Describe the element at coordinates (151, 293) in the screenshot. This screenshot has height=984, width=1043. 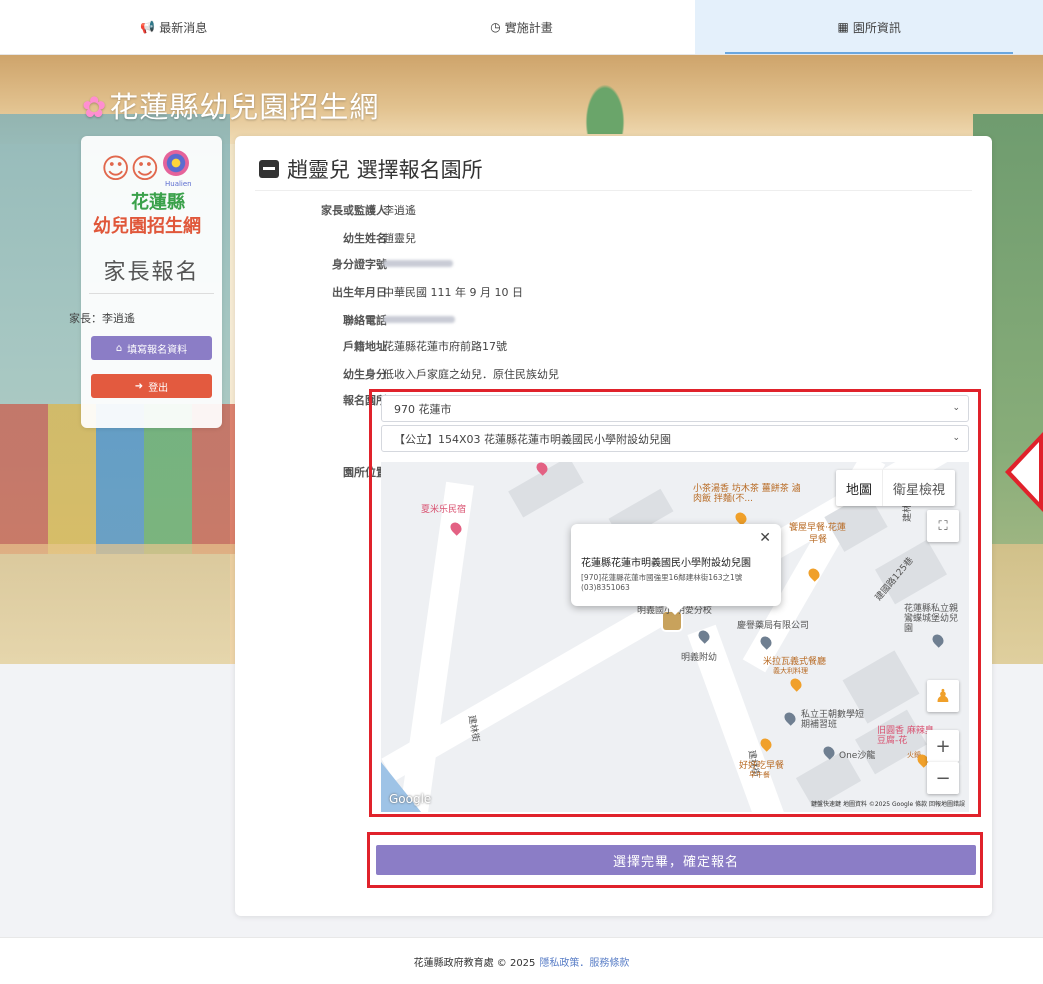
I see `sidebar-divider` at that location.